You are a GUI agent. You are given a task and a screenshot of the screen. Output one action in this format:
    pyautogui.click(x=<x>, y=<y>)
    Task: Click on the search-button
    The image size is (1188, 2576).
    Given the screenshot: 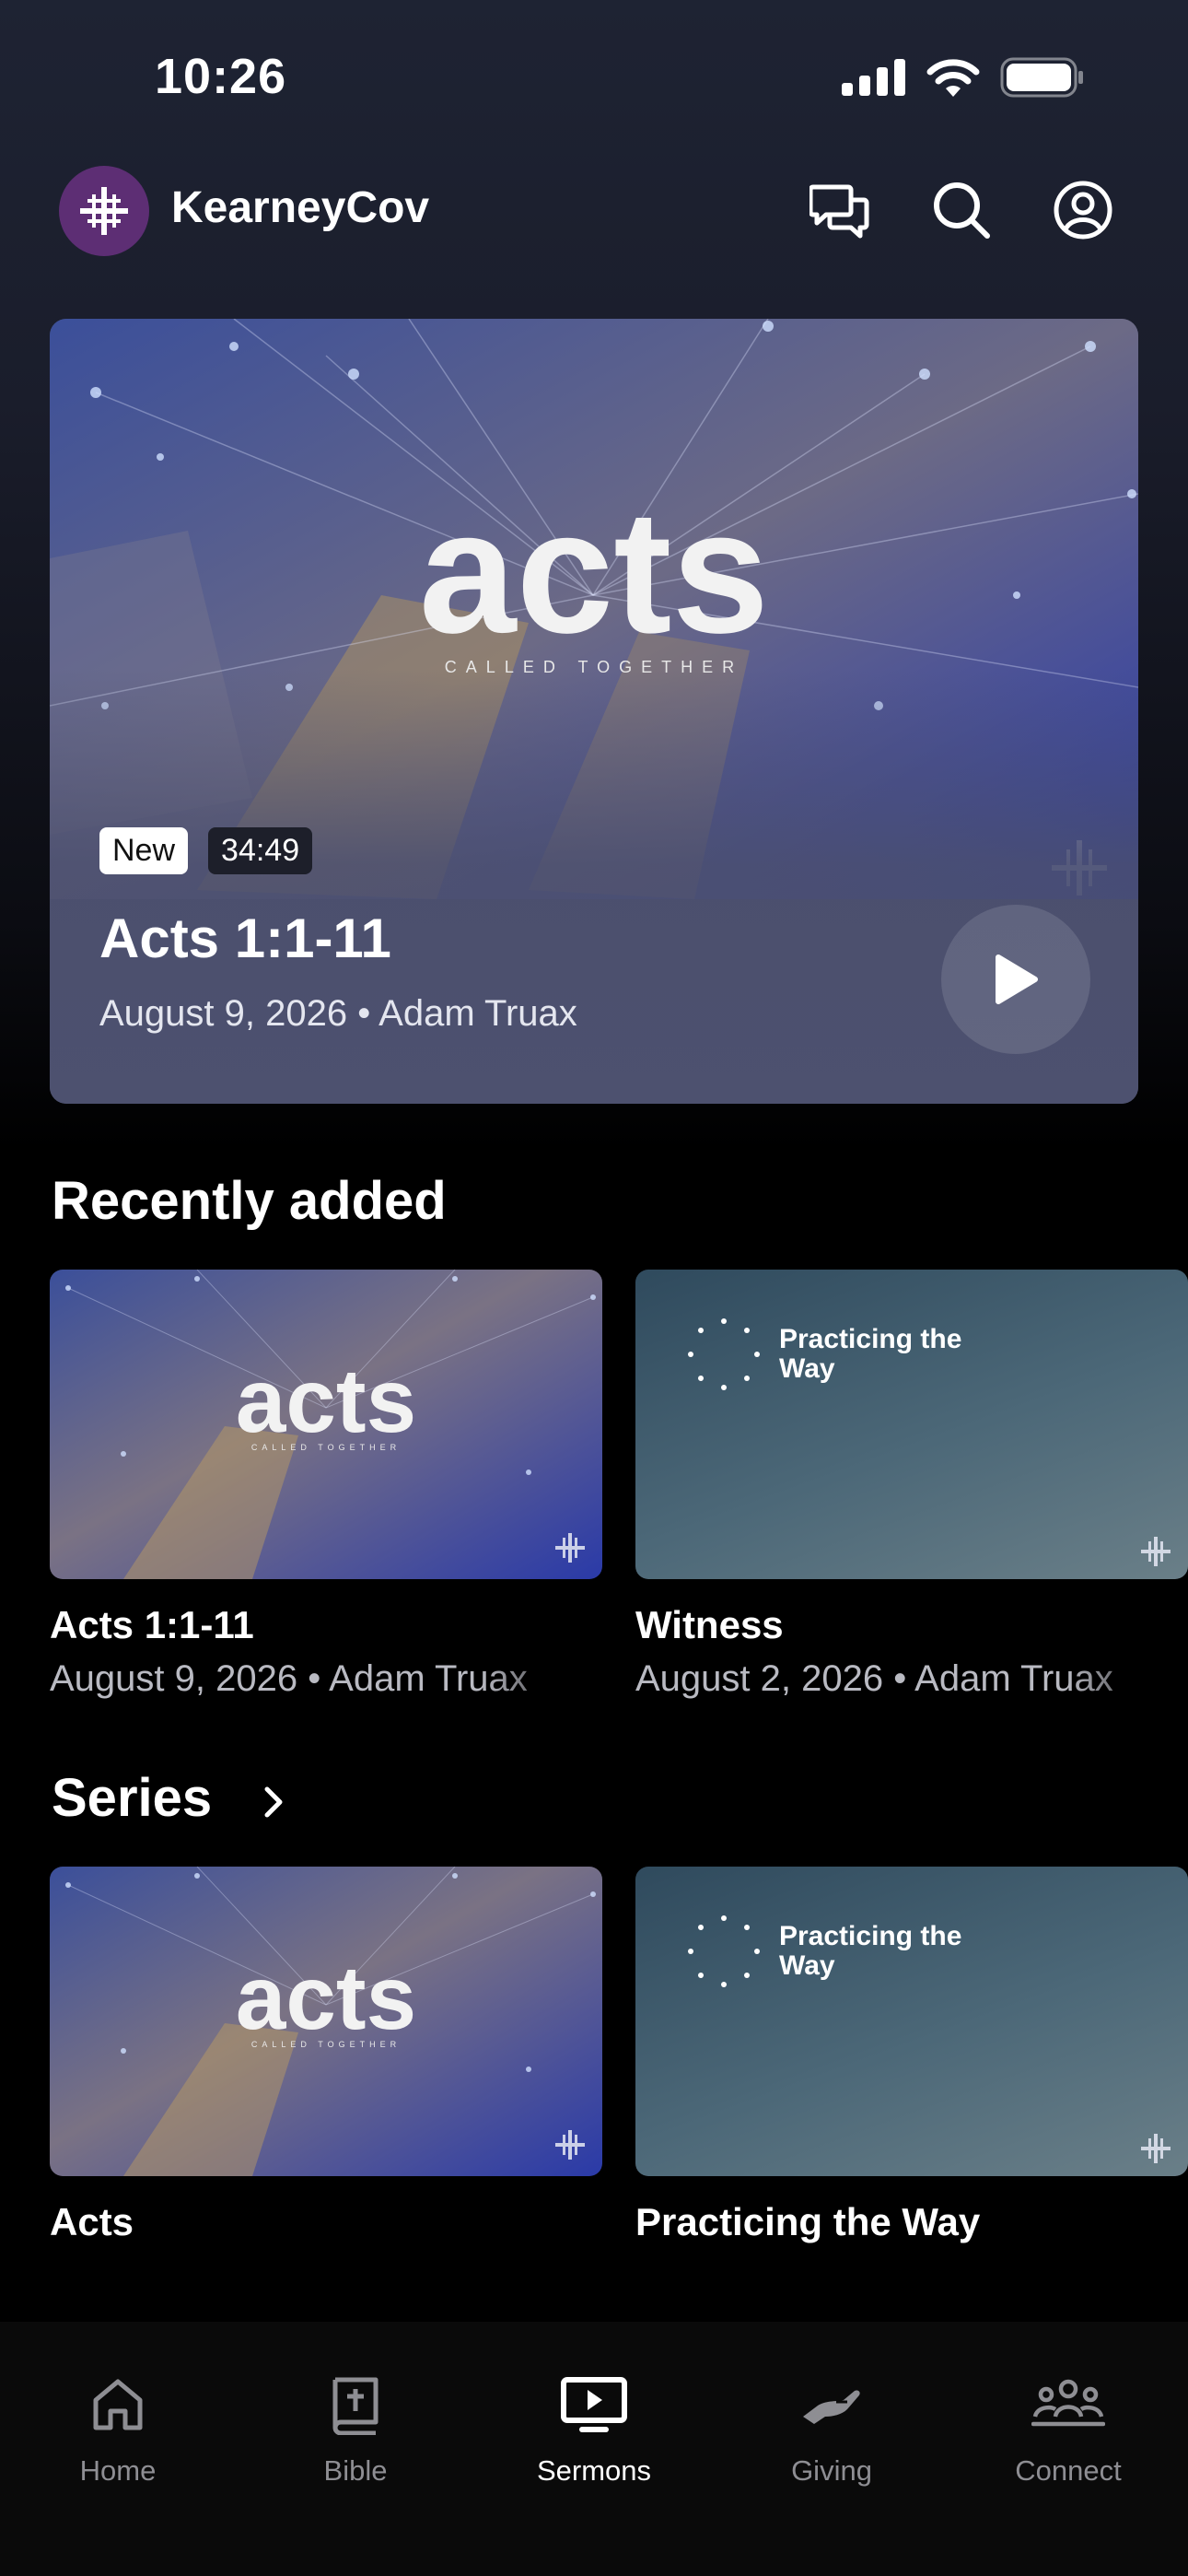 What is the action you would take?
    pyautogui.click(x=961, y=210)
    